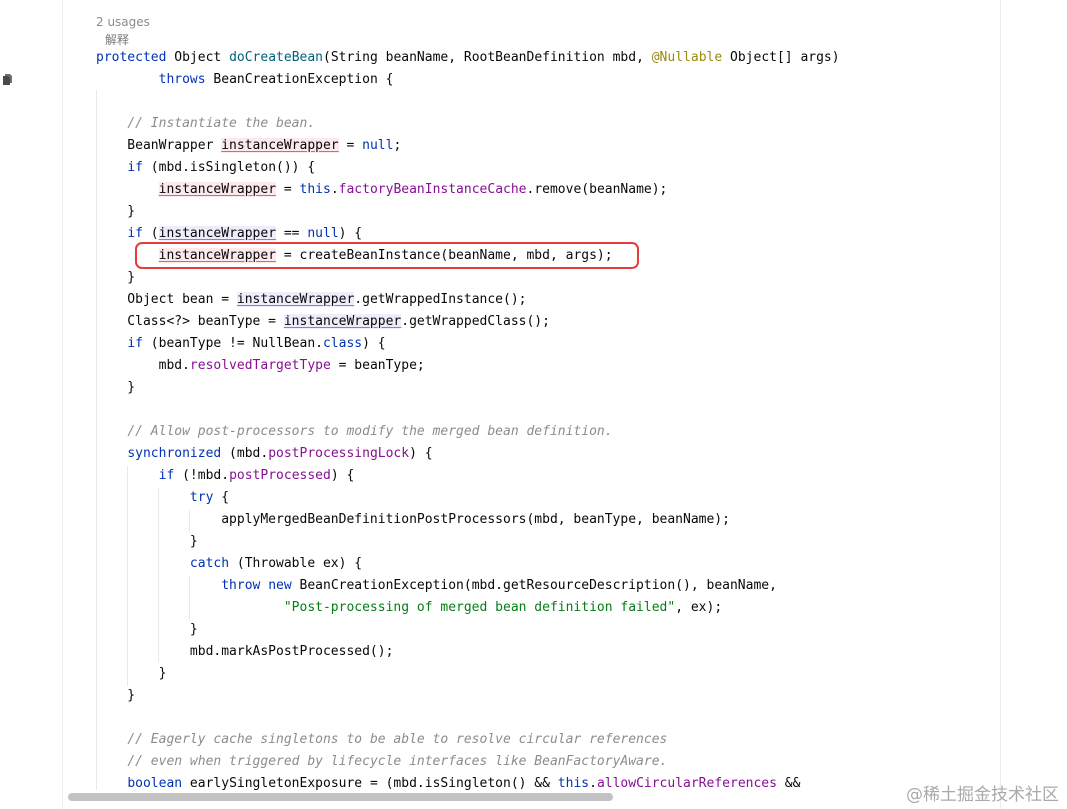 This screenshot has height=809, width=1067. What do you see at coordinates (229, 167) in the screenshot?
I see `code-token: (mbd.isSingleton()) {` at bounding box center [229, 167].